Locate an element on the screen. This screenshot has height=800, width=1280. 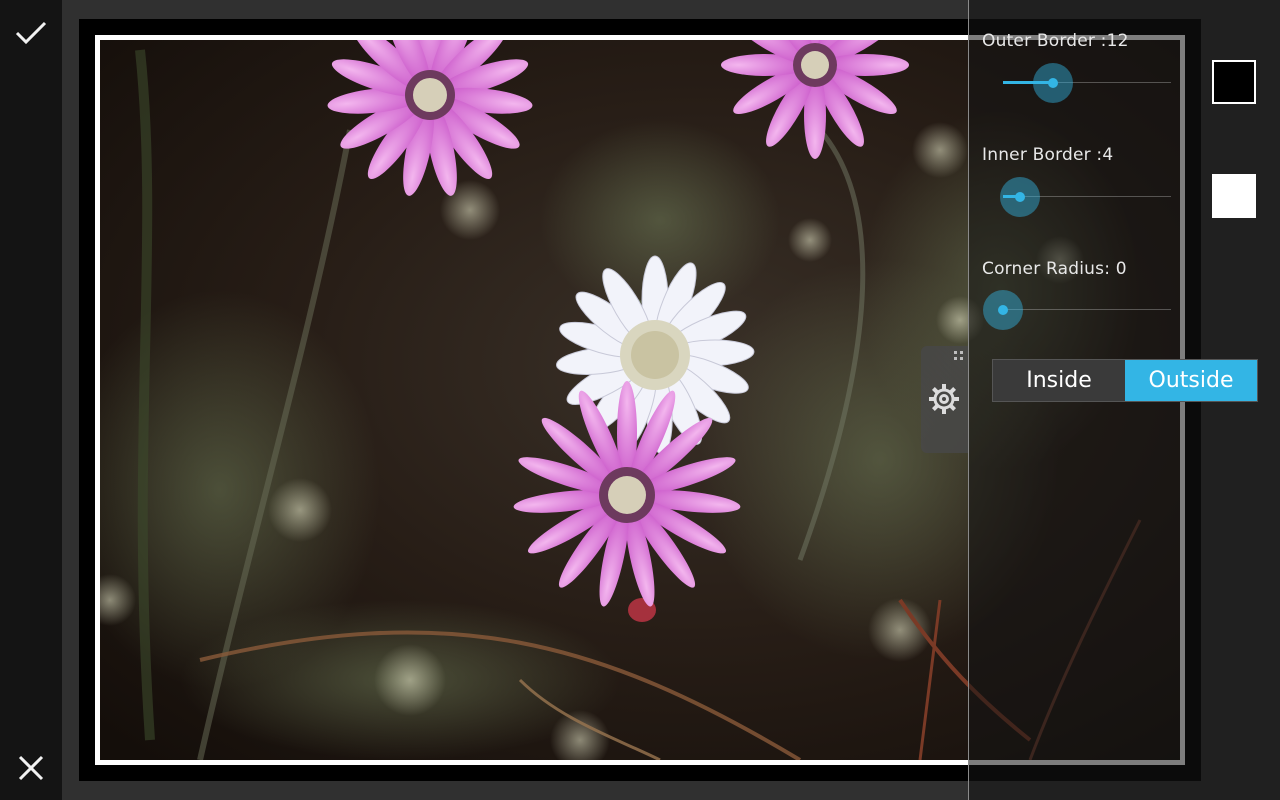
cancel-button is located at coordinates (31, 768).